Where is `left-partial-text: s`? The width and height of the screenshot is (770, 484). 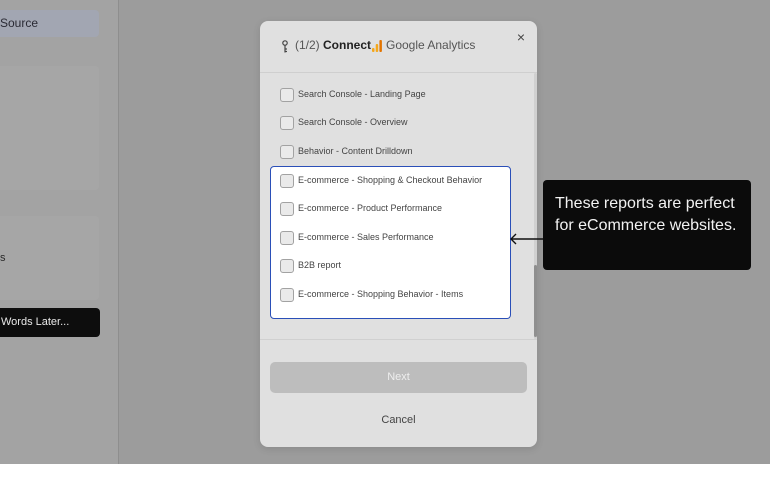 left-partial-text: s is located at coordinates (3, 258).